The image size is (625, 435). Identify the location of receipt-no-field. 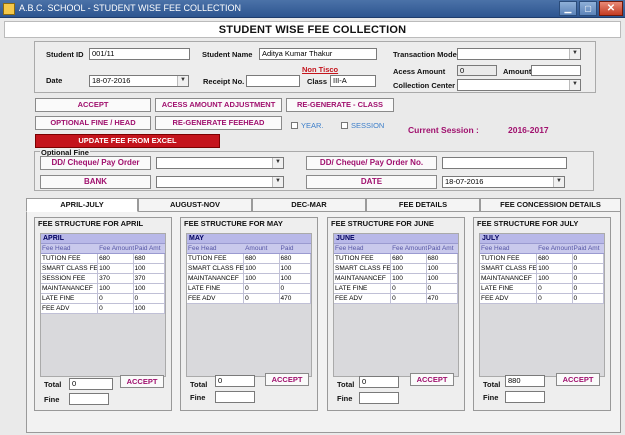
(273, 81).